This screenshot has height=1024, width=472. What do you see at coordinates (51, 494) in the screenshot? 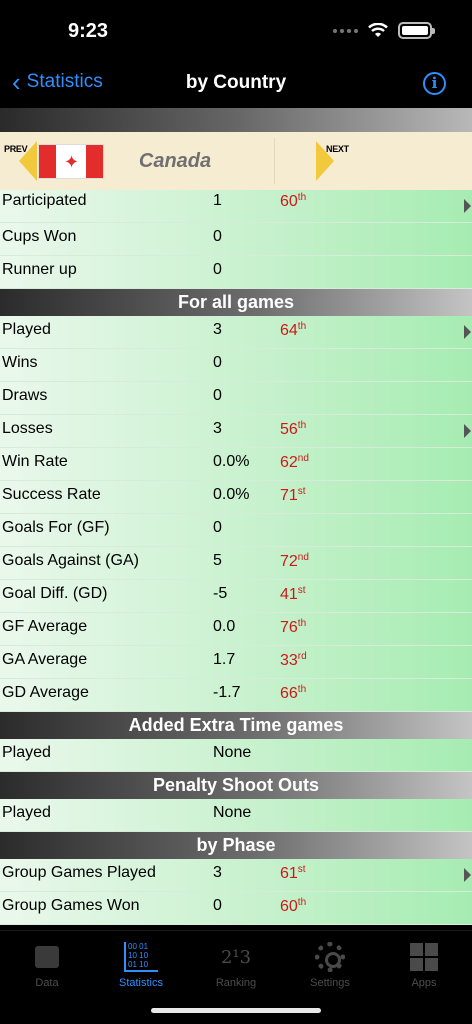
I see `row-label: Success Rate` at bounding box center [51, 494].